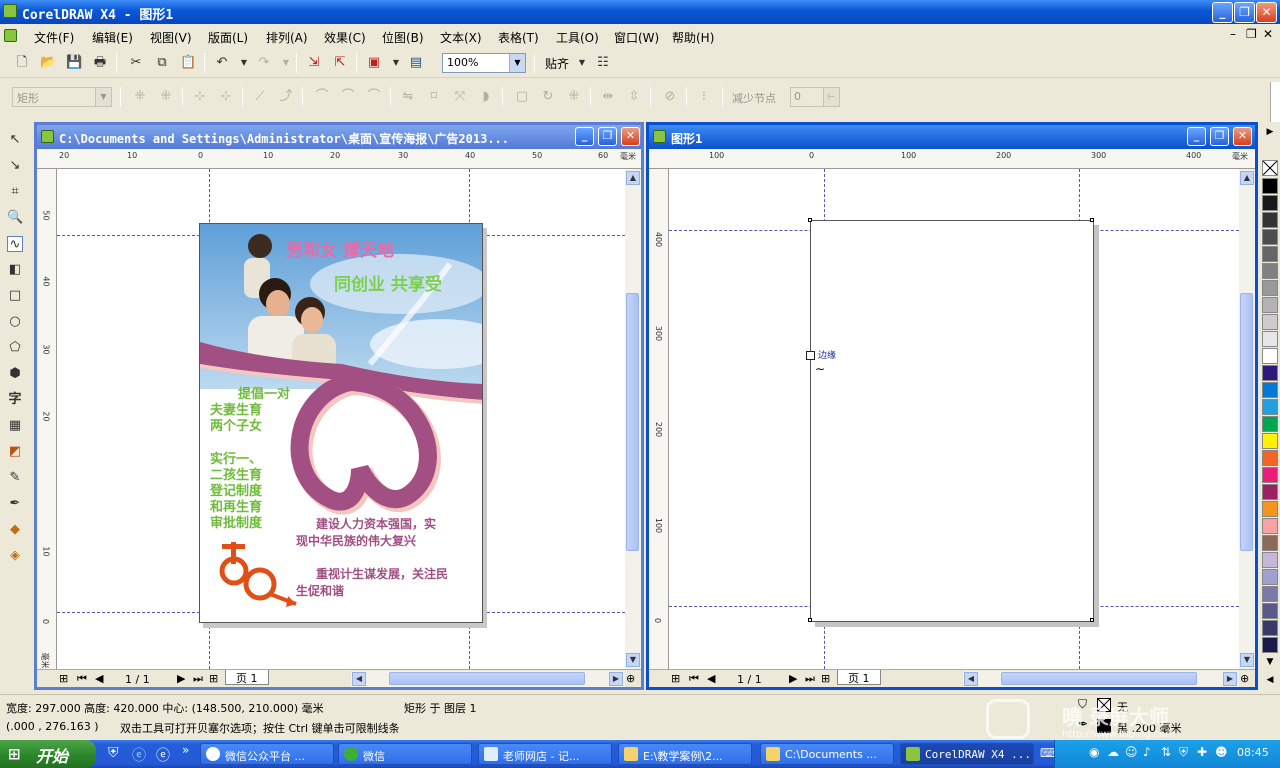 The image size is (1280, 768). What do you see at coordinates (264, 63) in the screenshot?
I see `redo-icon: ↷` at bounding box center [264, 63].